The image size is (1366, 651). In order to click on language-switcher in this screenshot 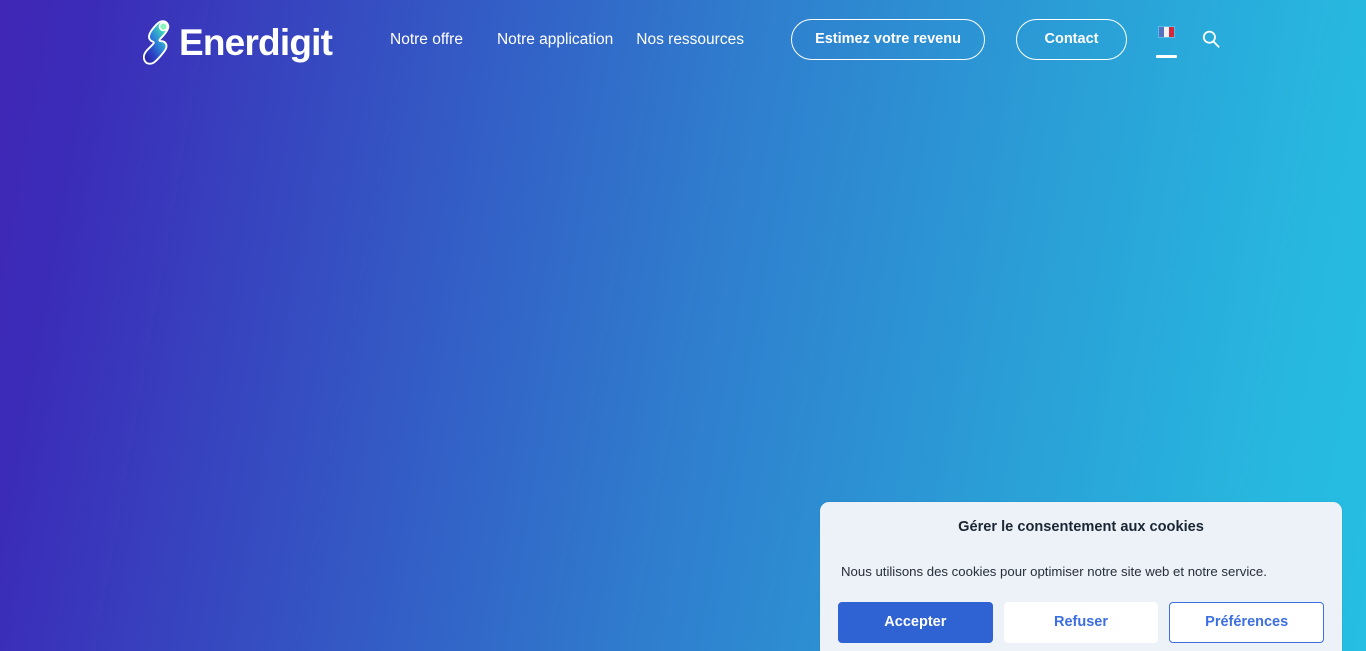, I will do `click(1166, 42)`.